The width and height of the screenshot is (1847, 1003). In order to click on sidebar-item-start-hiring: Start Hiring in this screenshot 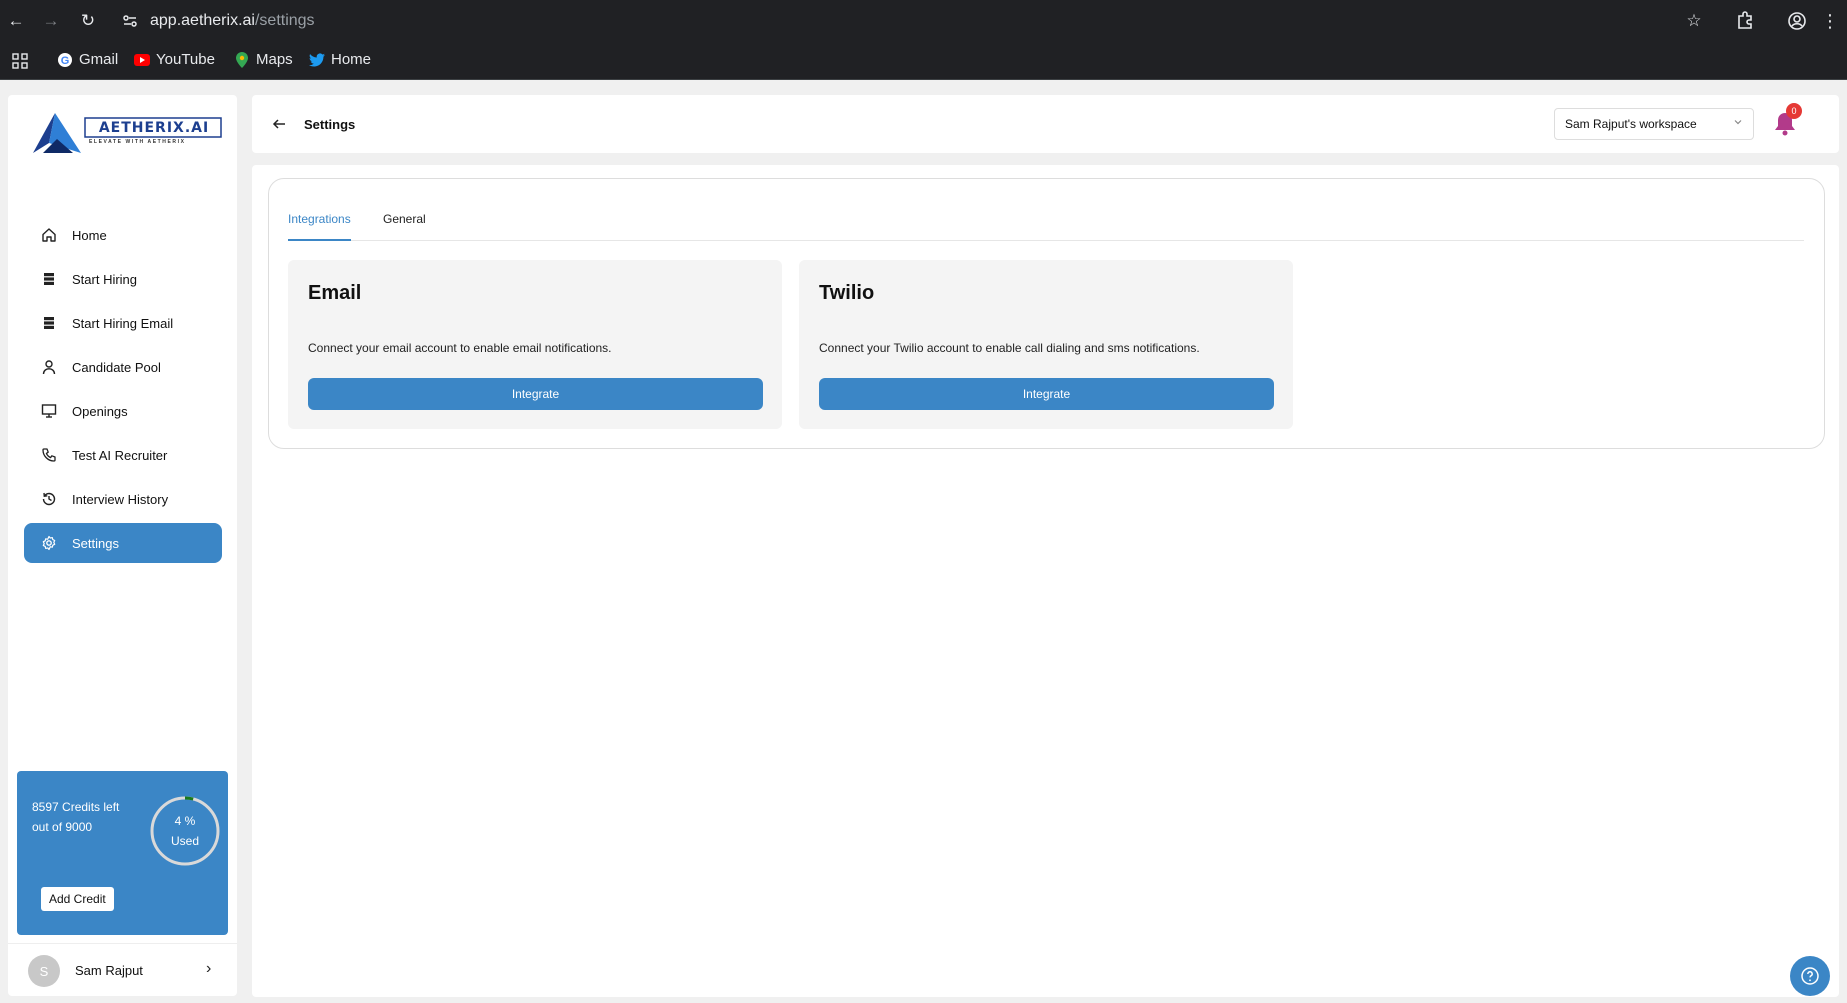, I will do `click(123, 279)`.